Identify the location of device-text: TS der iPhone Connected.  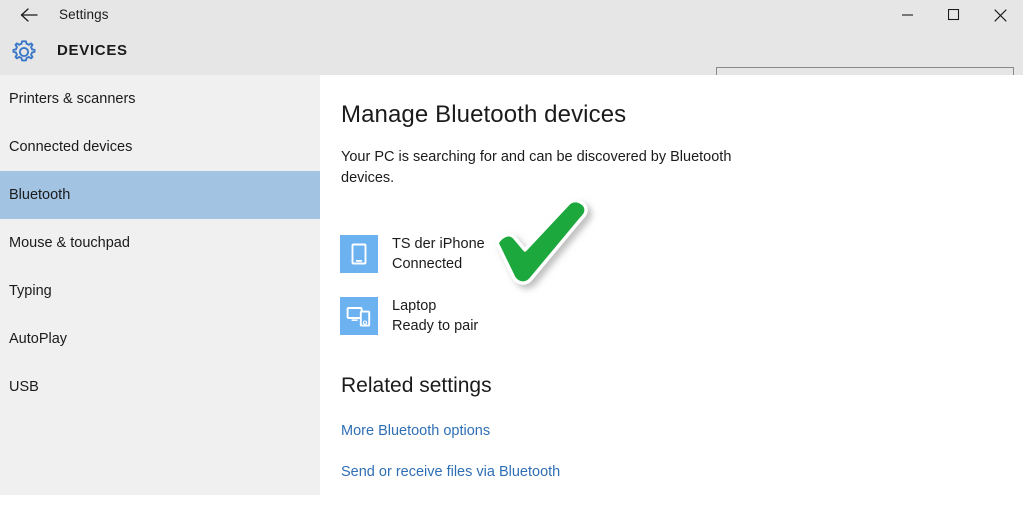
(438, 254).